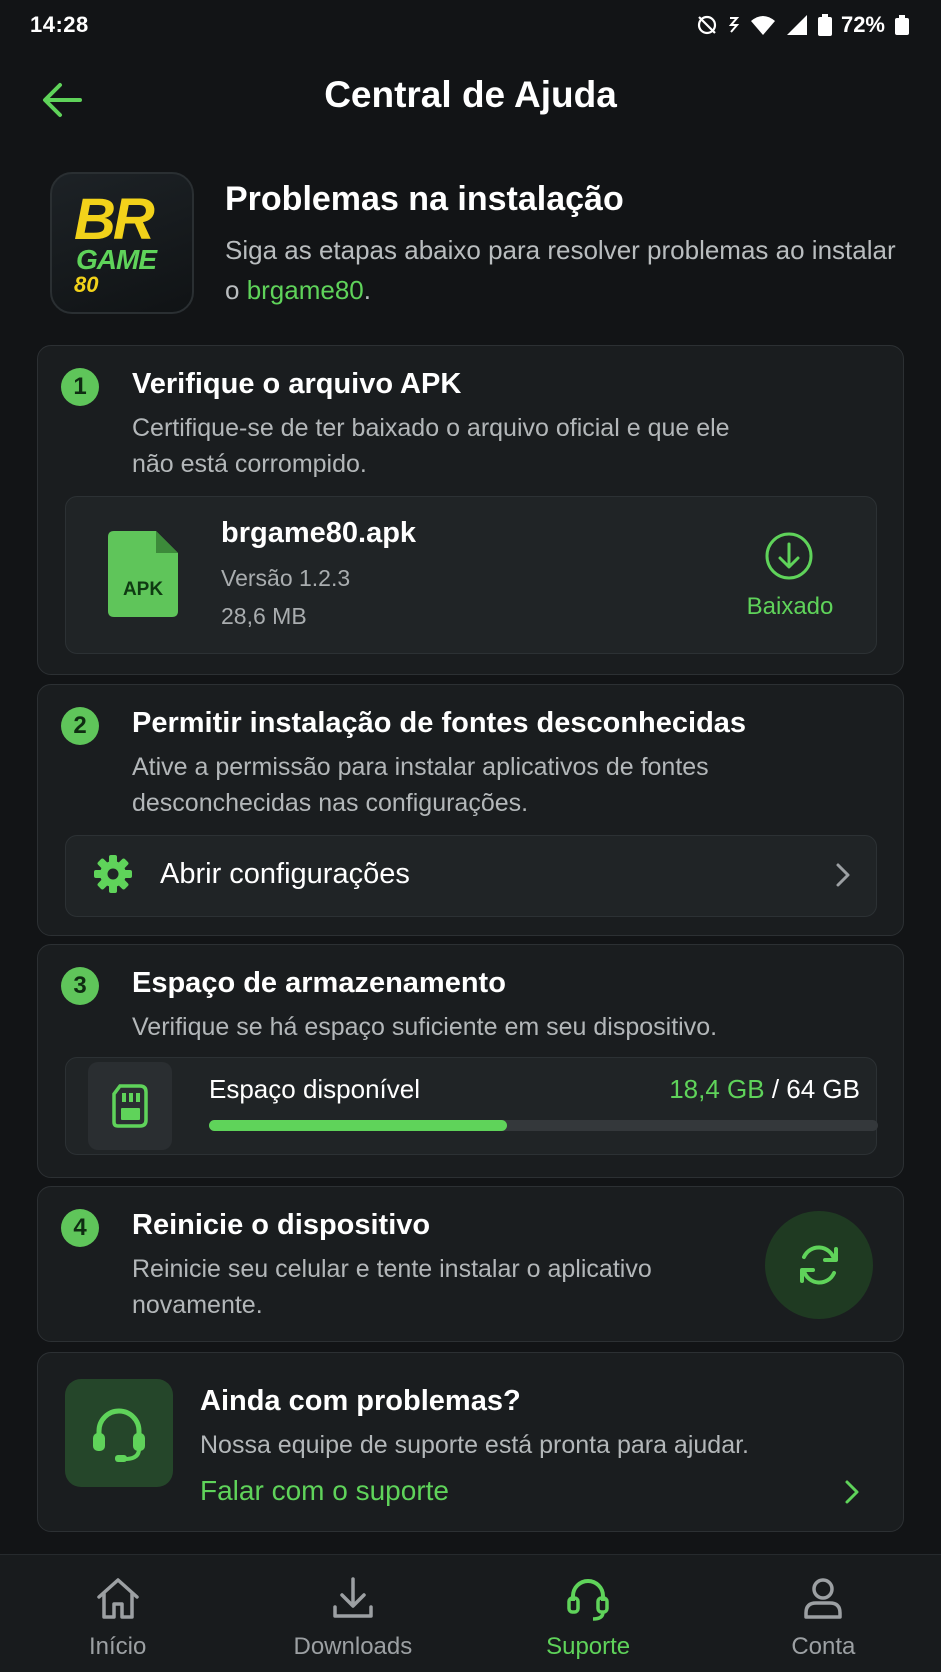  What do you see at coordinates (424, 199) in the screenshot?
I see `intro-title: Problemas na instalação` at bounding box center [424, 199].